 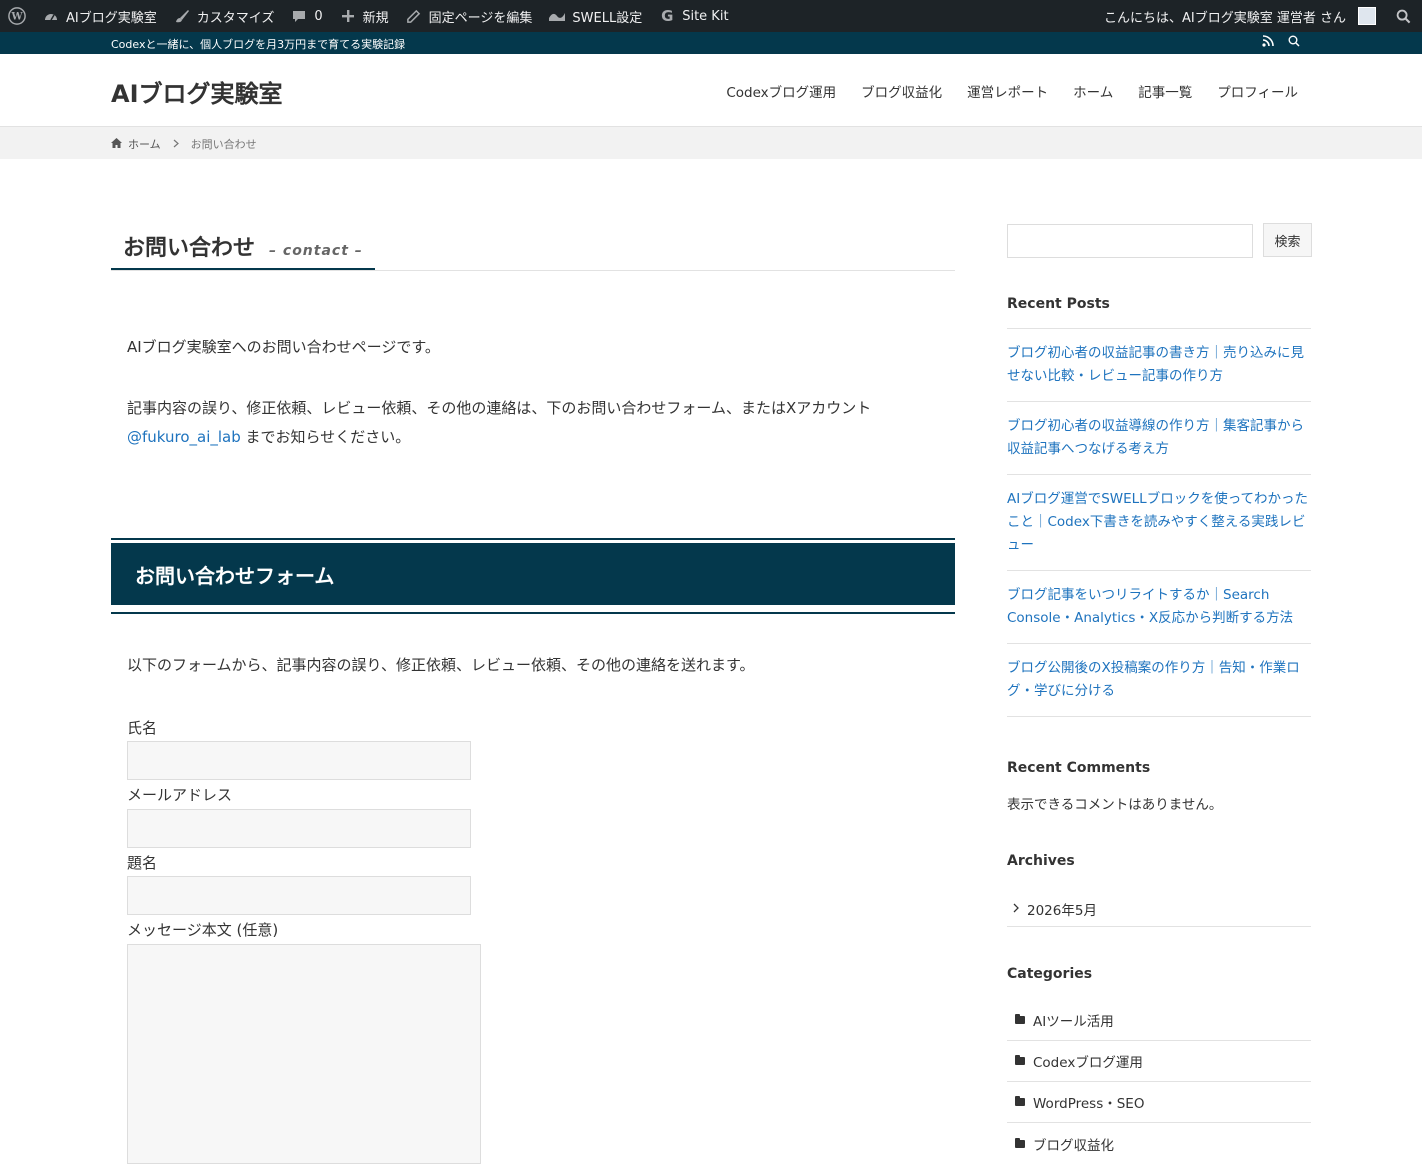 I want to click on email-label: メールアドレス, so click(x=180, y=795).